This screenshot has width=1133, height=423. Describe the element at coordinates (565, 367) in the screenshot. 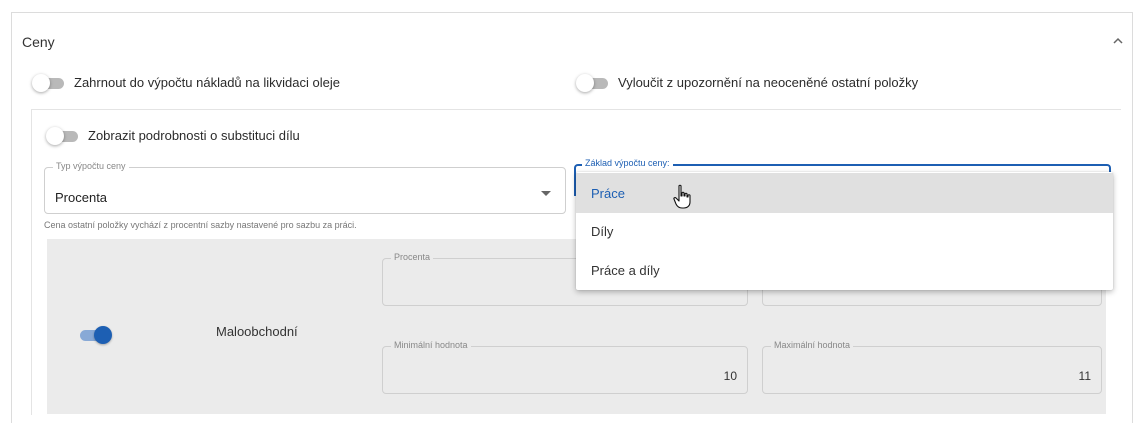

I see `min-value-field: Minimální hodnota 10` at that location.